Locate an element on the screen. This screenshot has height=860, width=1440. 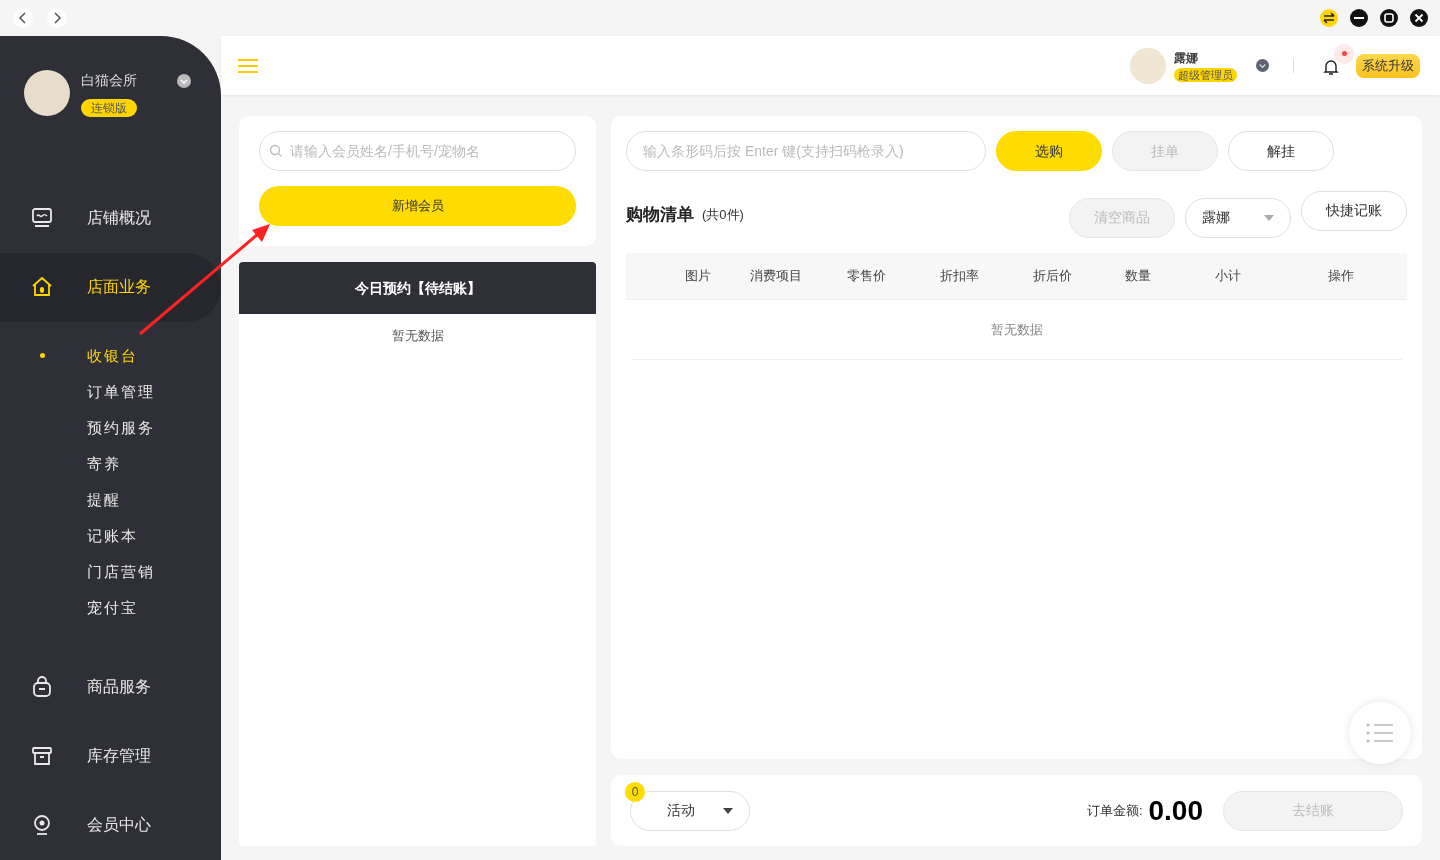
user-name: 露娜 is located at coordinates (1186, 58).